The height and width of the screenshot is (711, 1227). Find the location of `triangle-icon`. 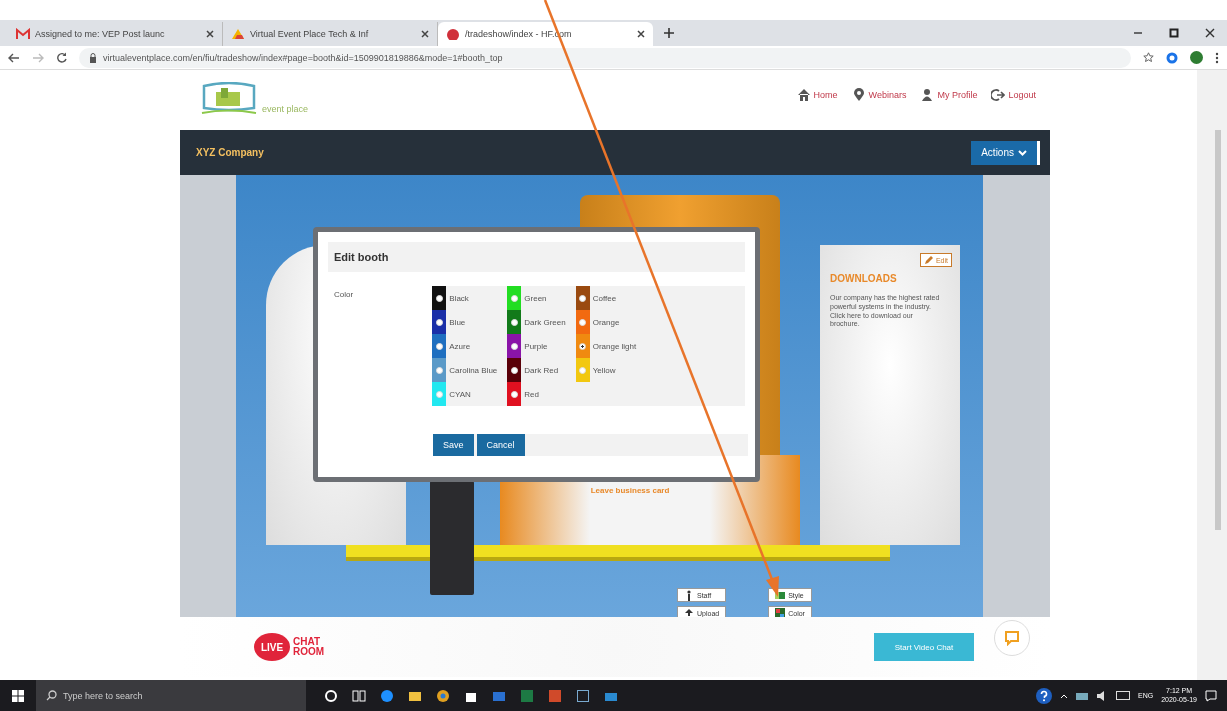

triangle-icon is located at coordinates (238, 34).